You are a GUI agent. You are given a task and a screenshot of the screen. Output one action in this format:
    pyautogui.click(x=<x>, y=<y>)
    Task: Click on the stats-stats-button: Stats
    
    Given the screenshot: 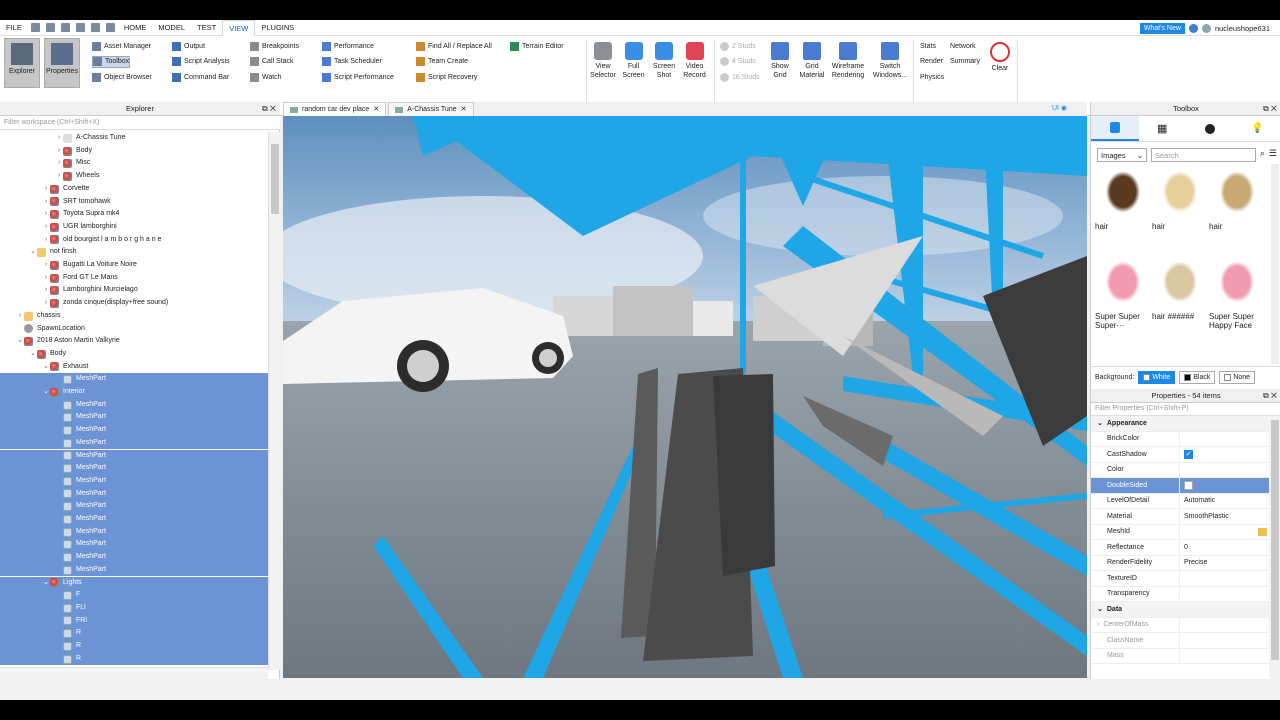 What is the action you would take?
    pyautogui.click(x=928, y=46)
    